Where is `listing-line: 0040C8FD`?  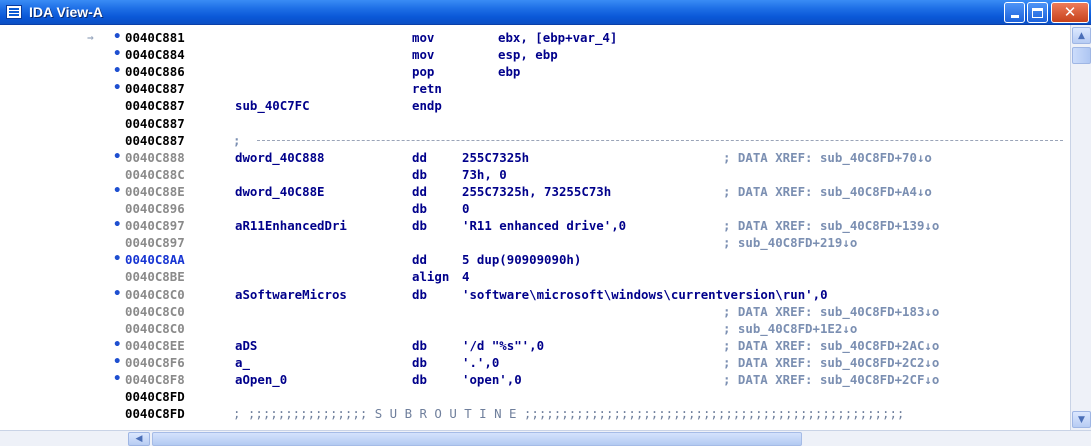 listing-line: 0040C8FD is located at coordinates (535, 396).